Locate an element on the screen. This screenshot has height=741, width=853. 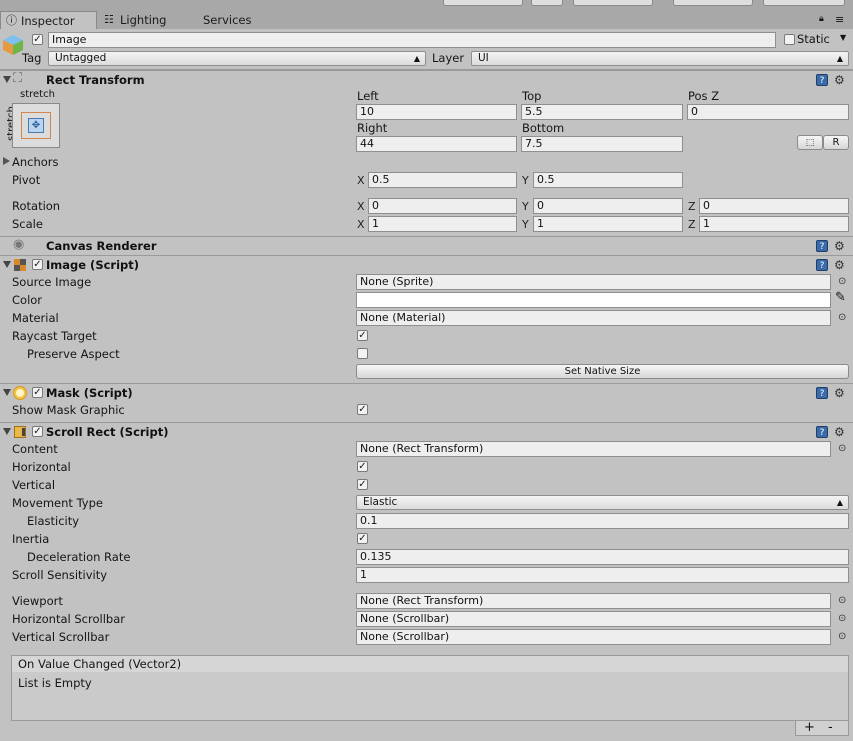
layer-dropdown: UI ▲ is located at coordinates (660, 58).